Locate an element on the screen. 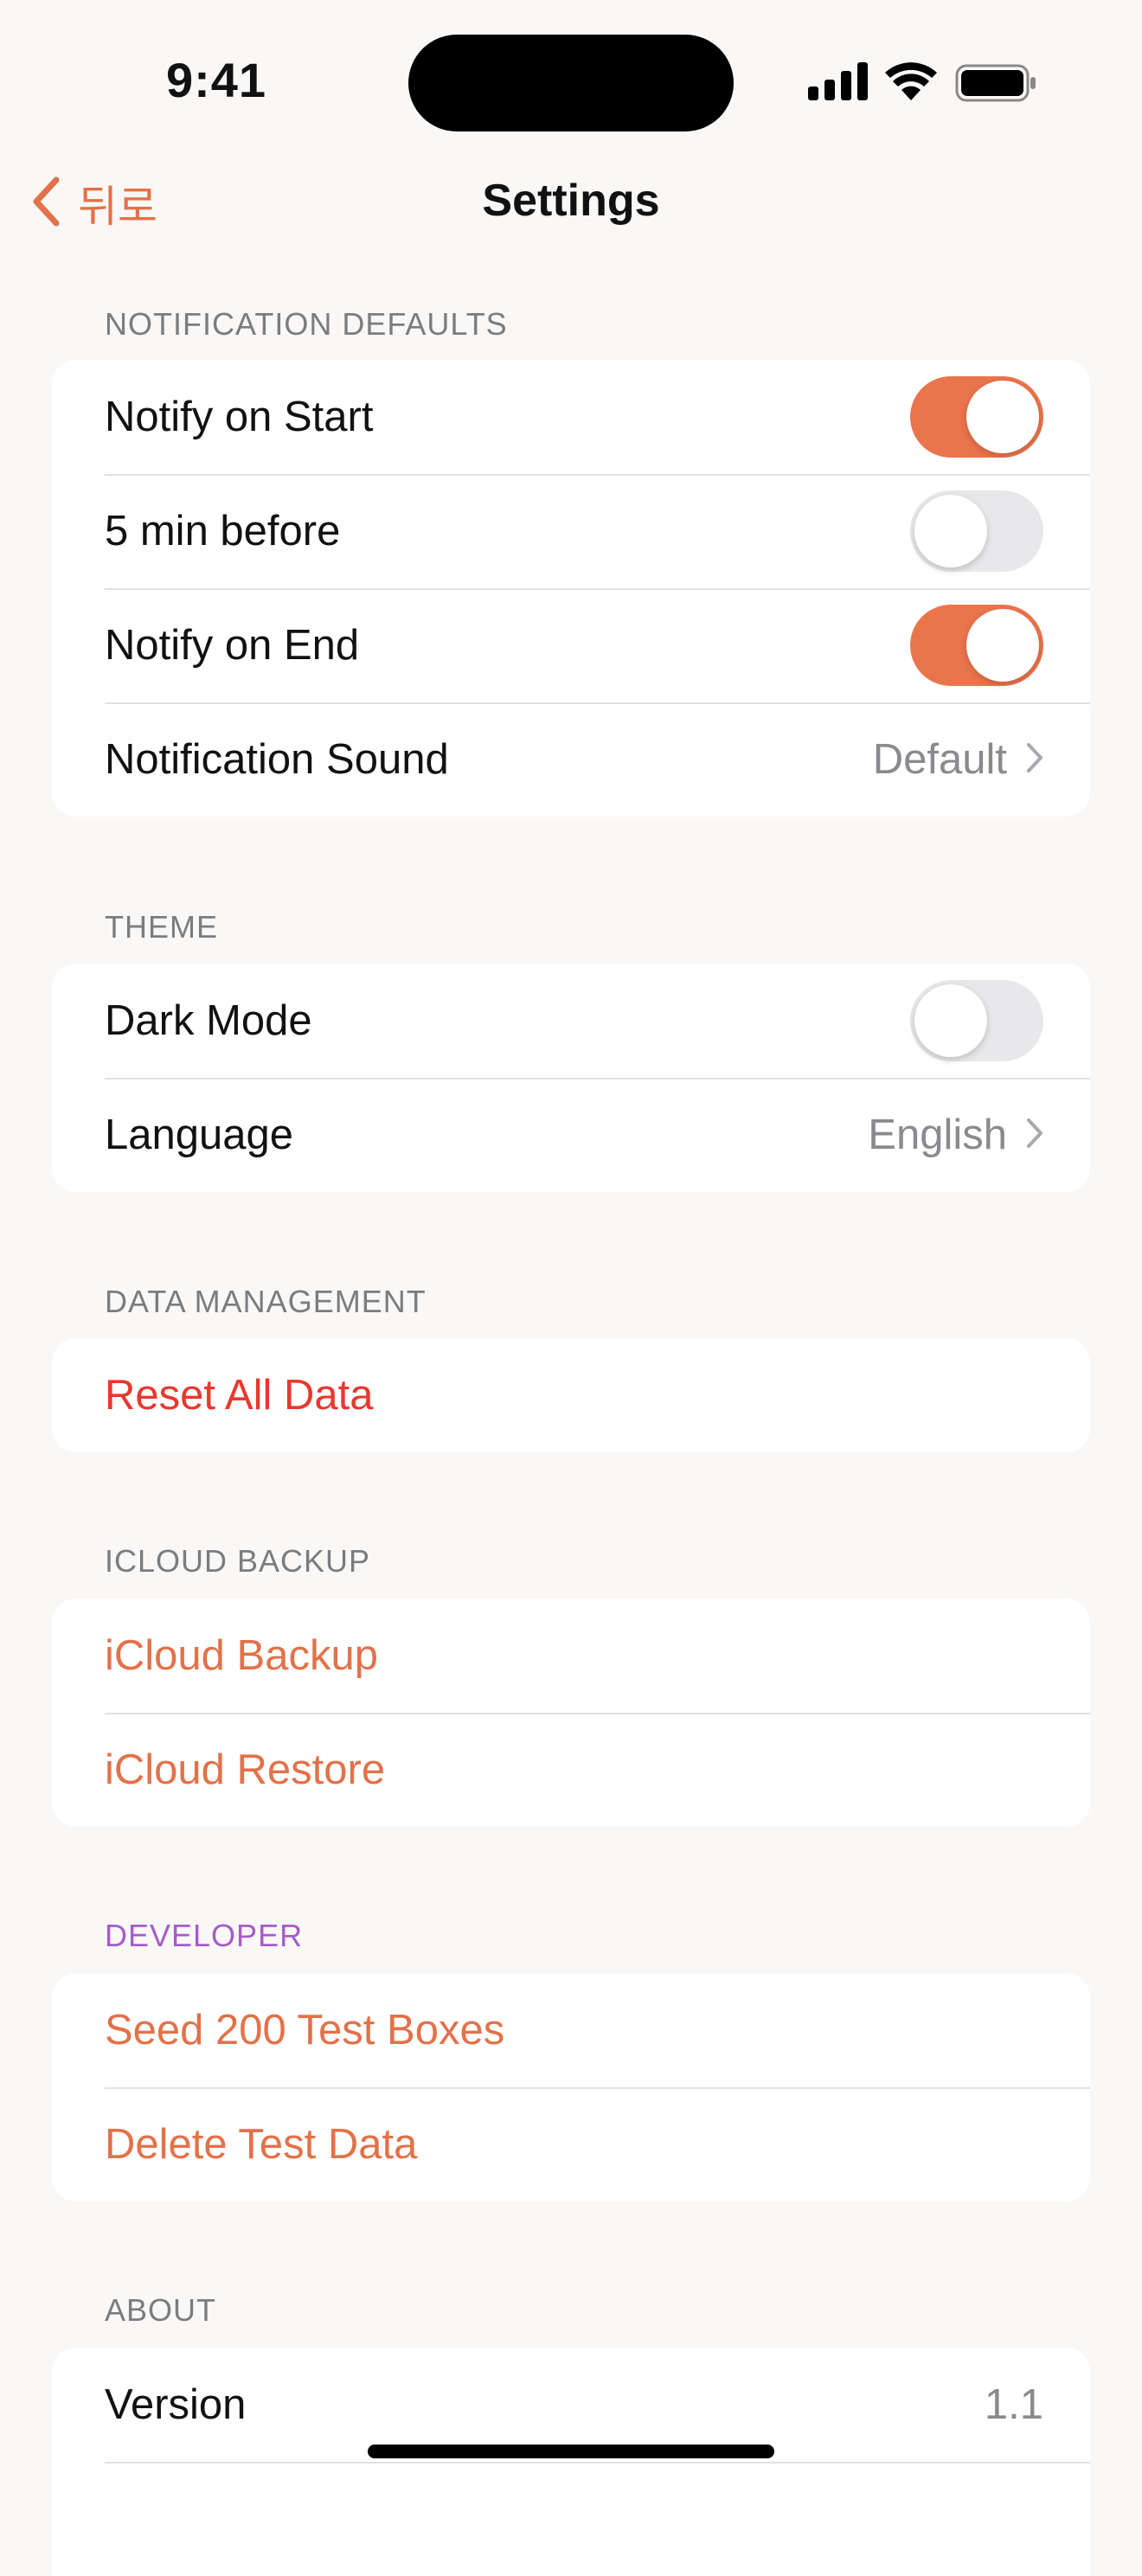  section-header-icloud-backup: ICLOUD BACKUP is located at coordinates (238, 1561).